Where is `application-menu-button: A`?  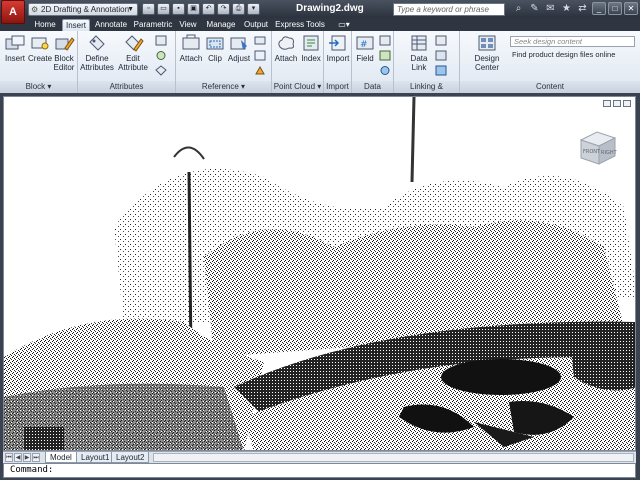
application-menu-button: A is located at coordinates (13, 12).